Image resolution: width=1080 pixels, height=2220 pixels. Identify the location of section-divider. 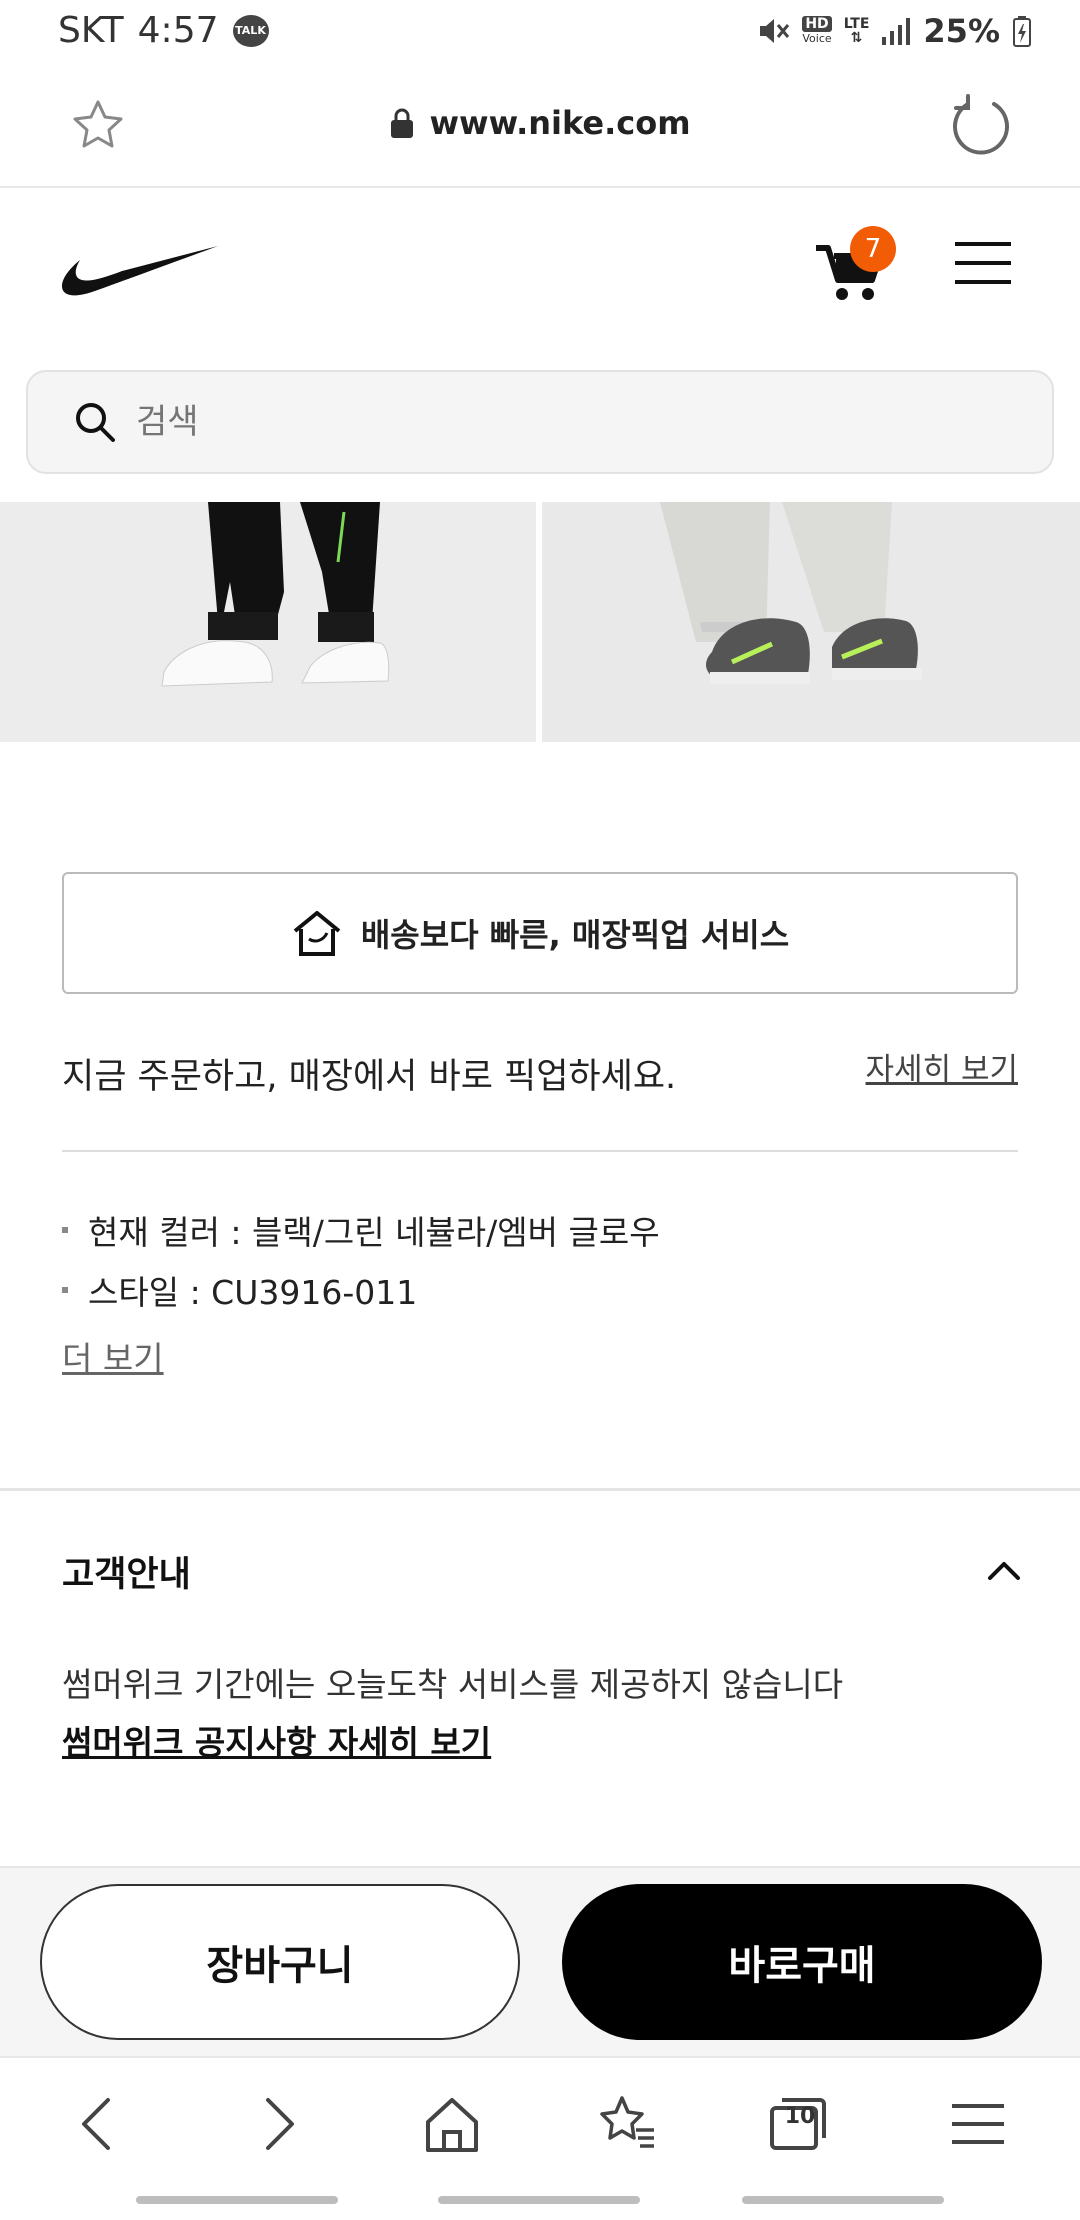
(540, 1489).